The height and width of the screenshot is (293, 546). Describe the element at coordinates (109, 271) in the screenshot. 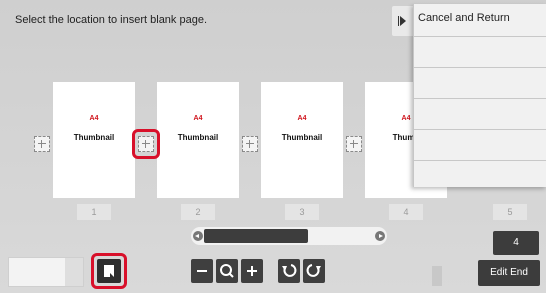

I see `insert-button-highlight` at that location.